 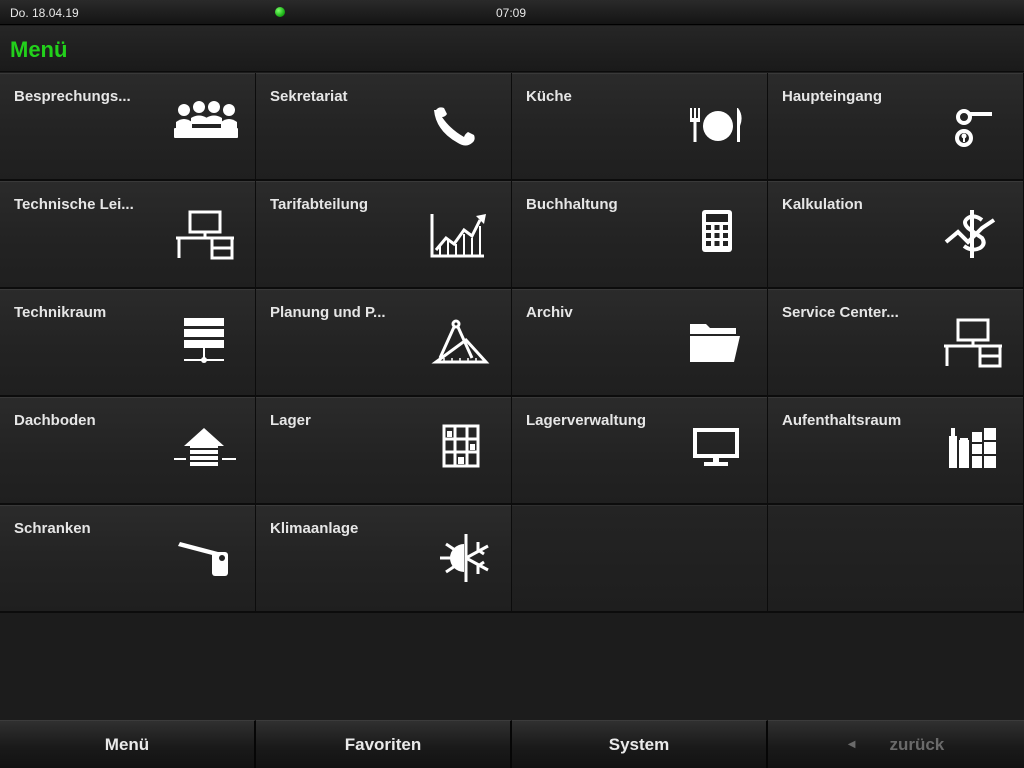 I want to click on drinks-icon, so click(x=973, y=451).